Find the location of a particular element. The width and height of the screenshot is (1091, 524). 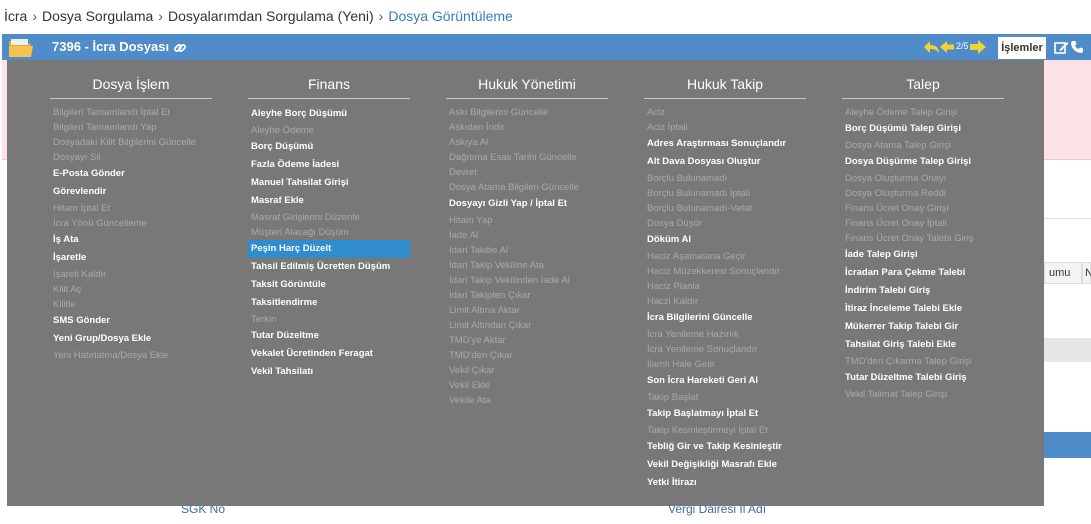

nav-next-icon is located at coordinates (978, 47).